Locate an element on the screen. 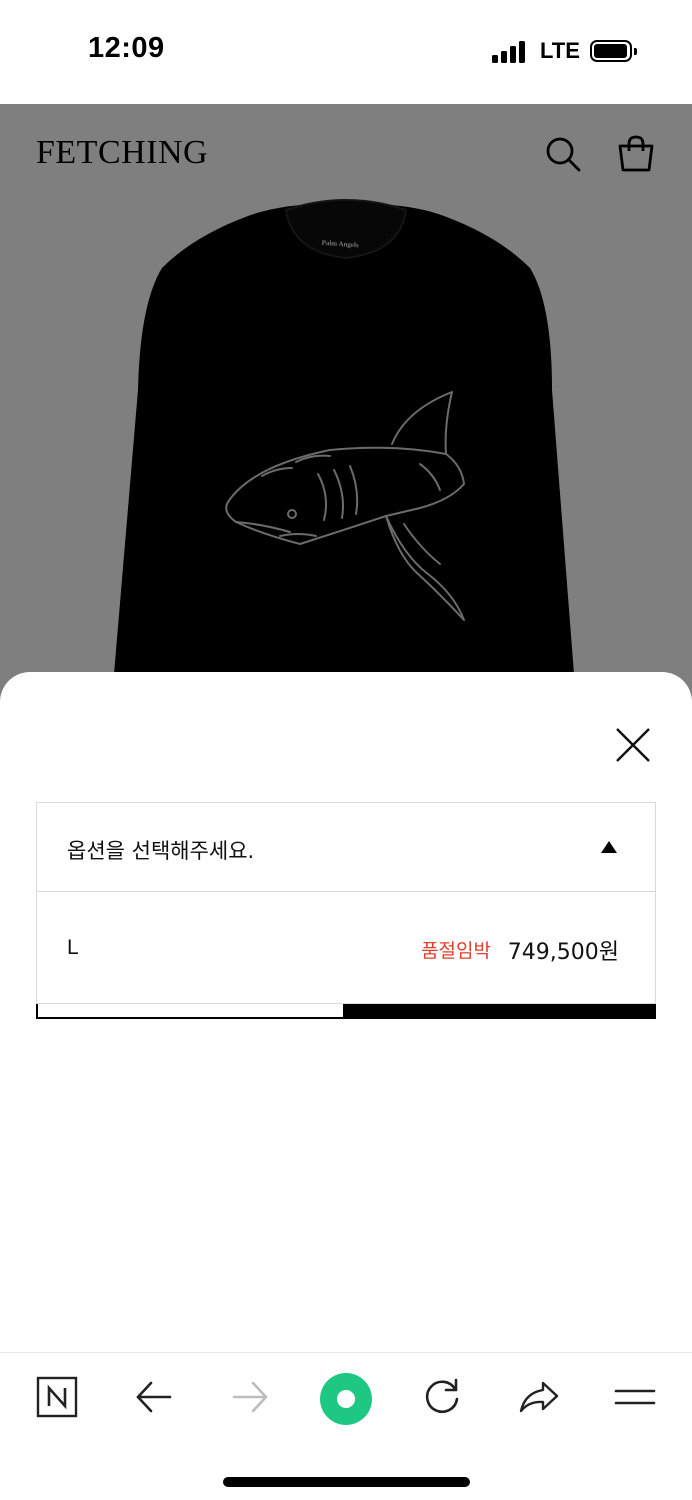 Image resolution: width=692 pixels, height=1500 pixels. naver-home-icon is located at coordinates (57, 1397).